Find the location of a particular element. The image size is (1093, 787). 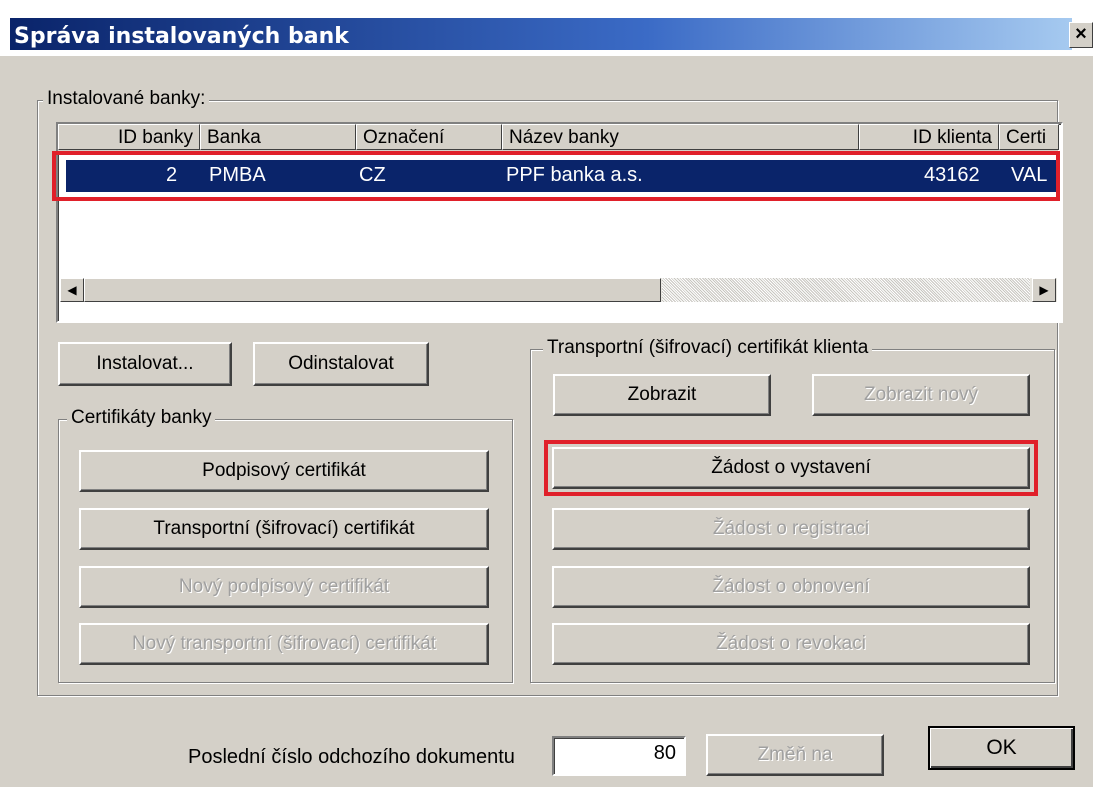

col-header-id: ID banky is located at coordinates (129, 137).